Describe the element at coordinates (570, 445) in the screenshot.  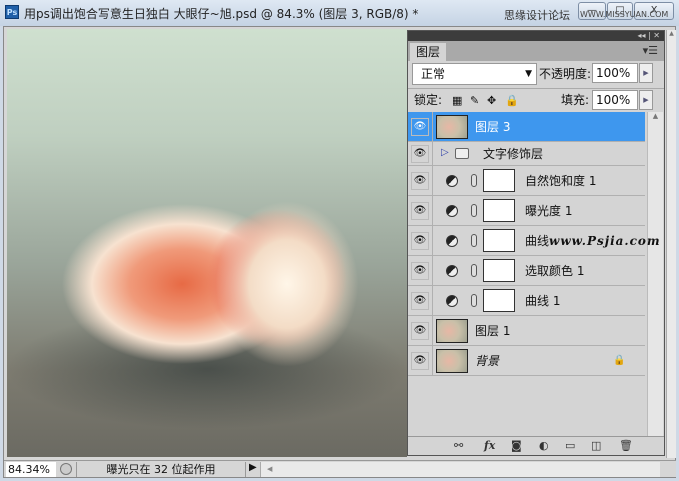
I see `new-group-icon: ▭` at that location.